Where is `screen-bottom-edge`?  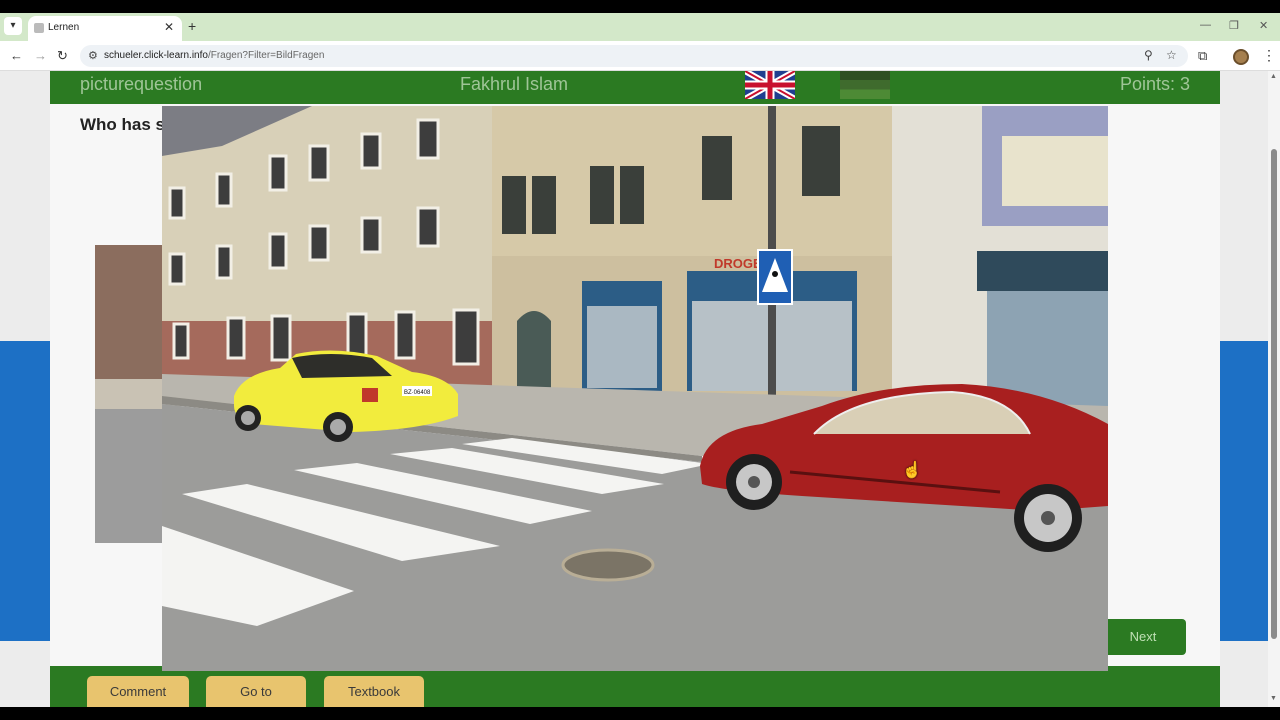
screen-bottom-edge is located at coordinates (640, 713).